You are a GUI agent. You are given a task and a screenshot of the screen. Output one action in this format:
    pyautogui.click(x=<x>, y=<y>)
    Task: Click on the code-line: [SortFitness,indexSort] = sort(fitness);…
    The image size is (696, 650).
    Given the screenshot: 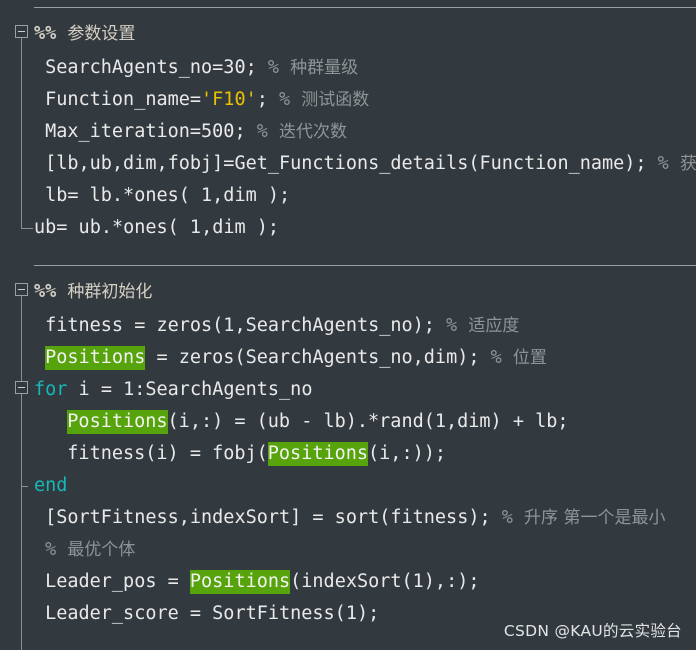 What is the action you would take?
    pyautogui.click(x=355, y=518)
    